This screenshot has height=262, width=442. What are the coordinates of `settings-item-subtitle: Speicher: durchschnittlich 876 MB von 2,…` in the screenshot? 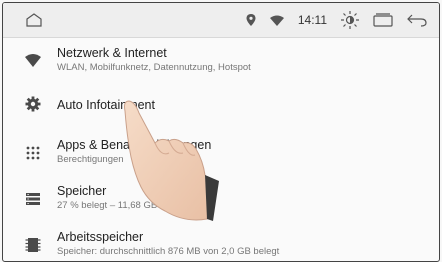 It's located at (168, 251).